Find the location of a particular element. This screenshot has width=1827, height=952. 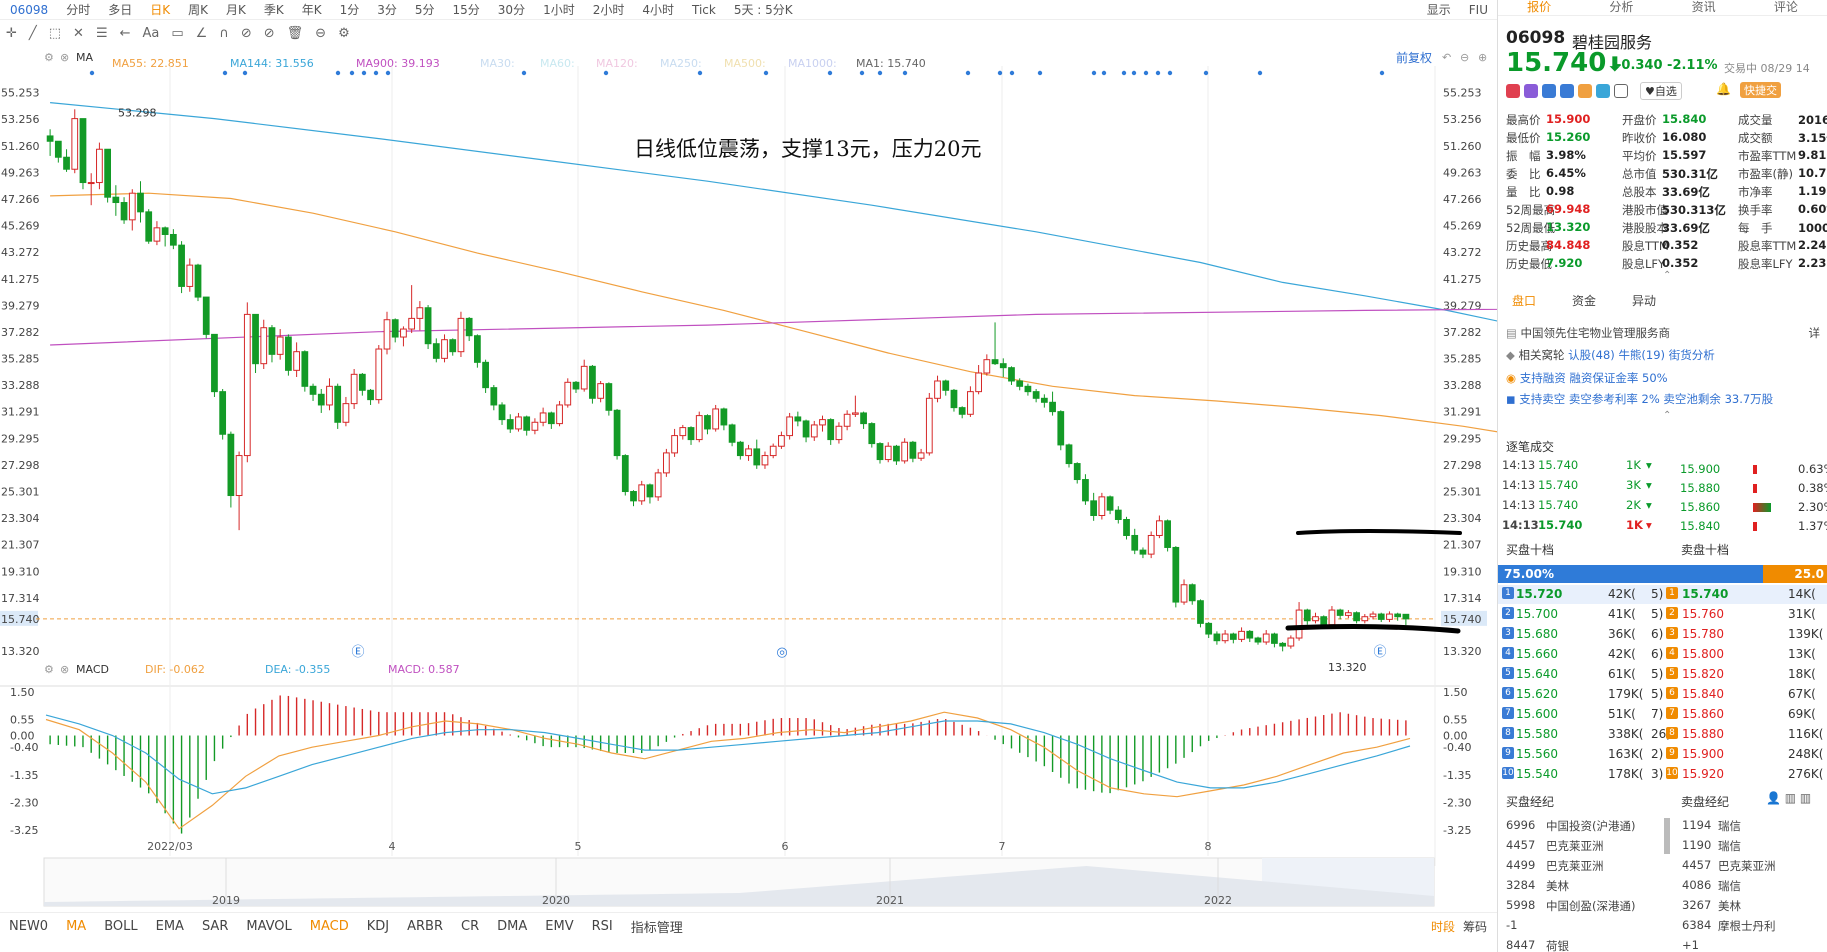

order-book-row: 4 15.660 42K(6) 4 15.800 13K( is located at coordinates (1662, 654).